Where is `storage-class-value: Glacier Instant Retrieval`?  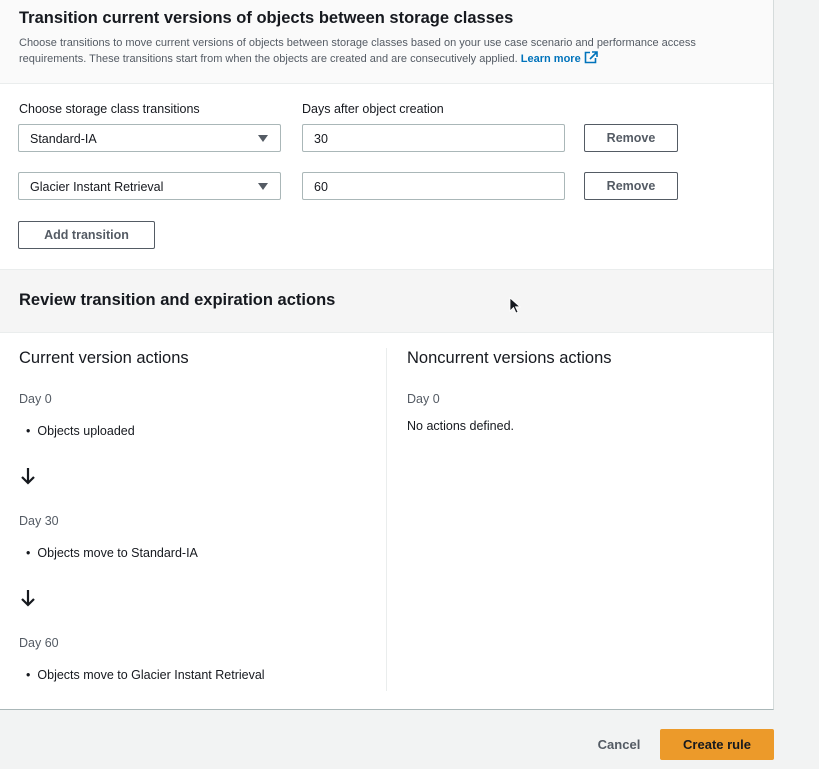
storage-class-value: Glacier Instant Retrieval is located at coordinates (97, 187).